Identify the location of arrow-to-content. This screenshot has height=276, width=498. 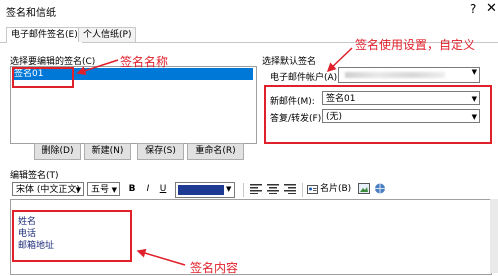
(161, 257).